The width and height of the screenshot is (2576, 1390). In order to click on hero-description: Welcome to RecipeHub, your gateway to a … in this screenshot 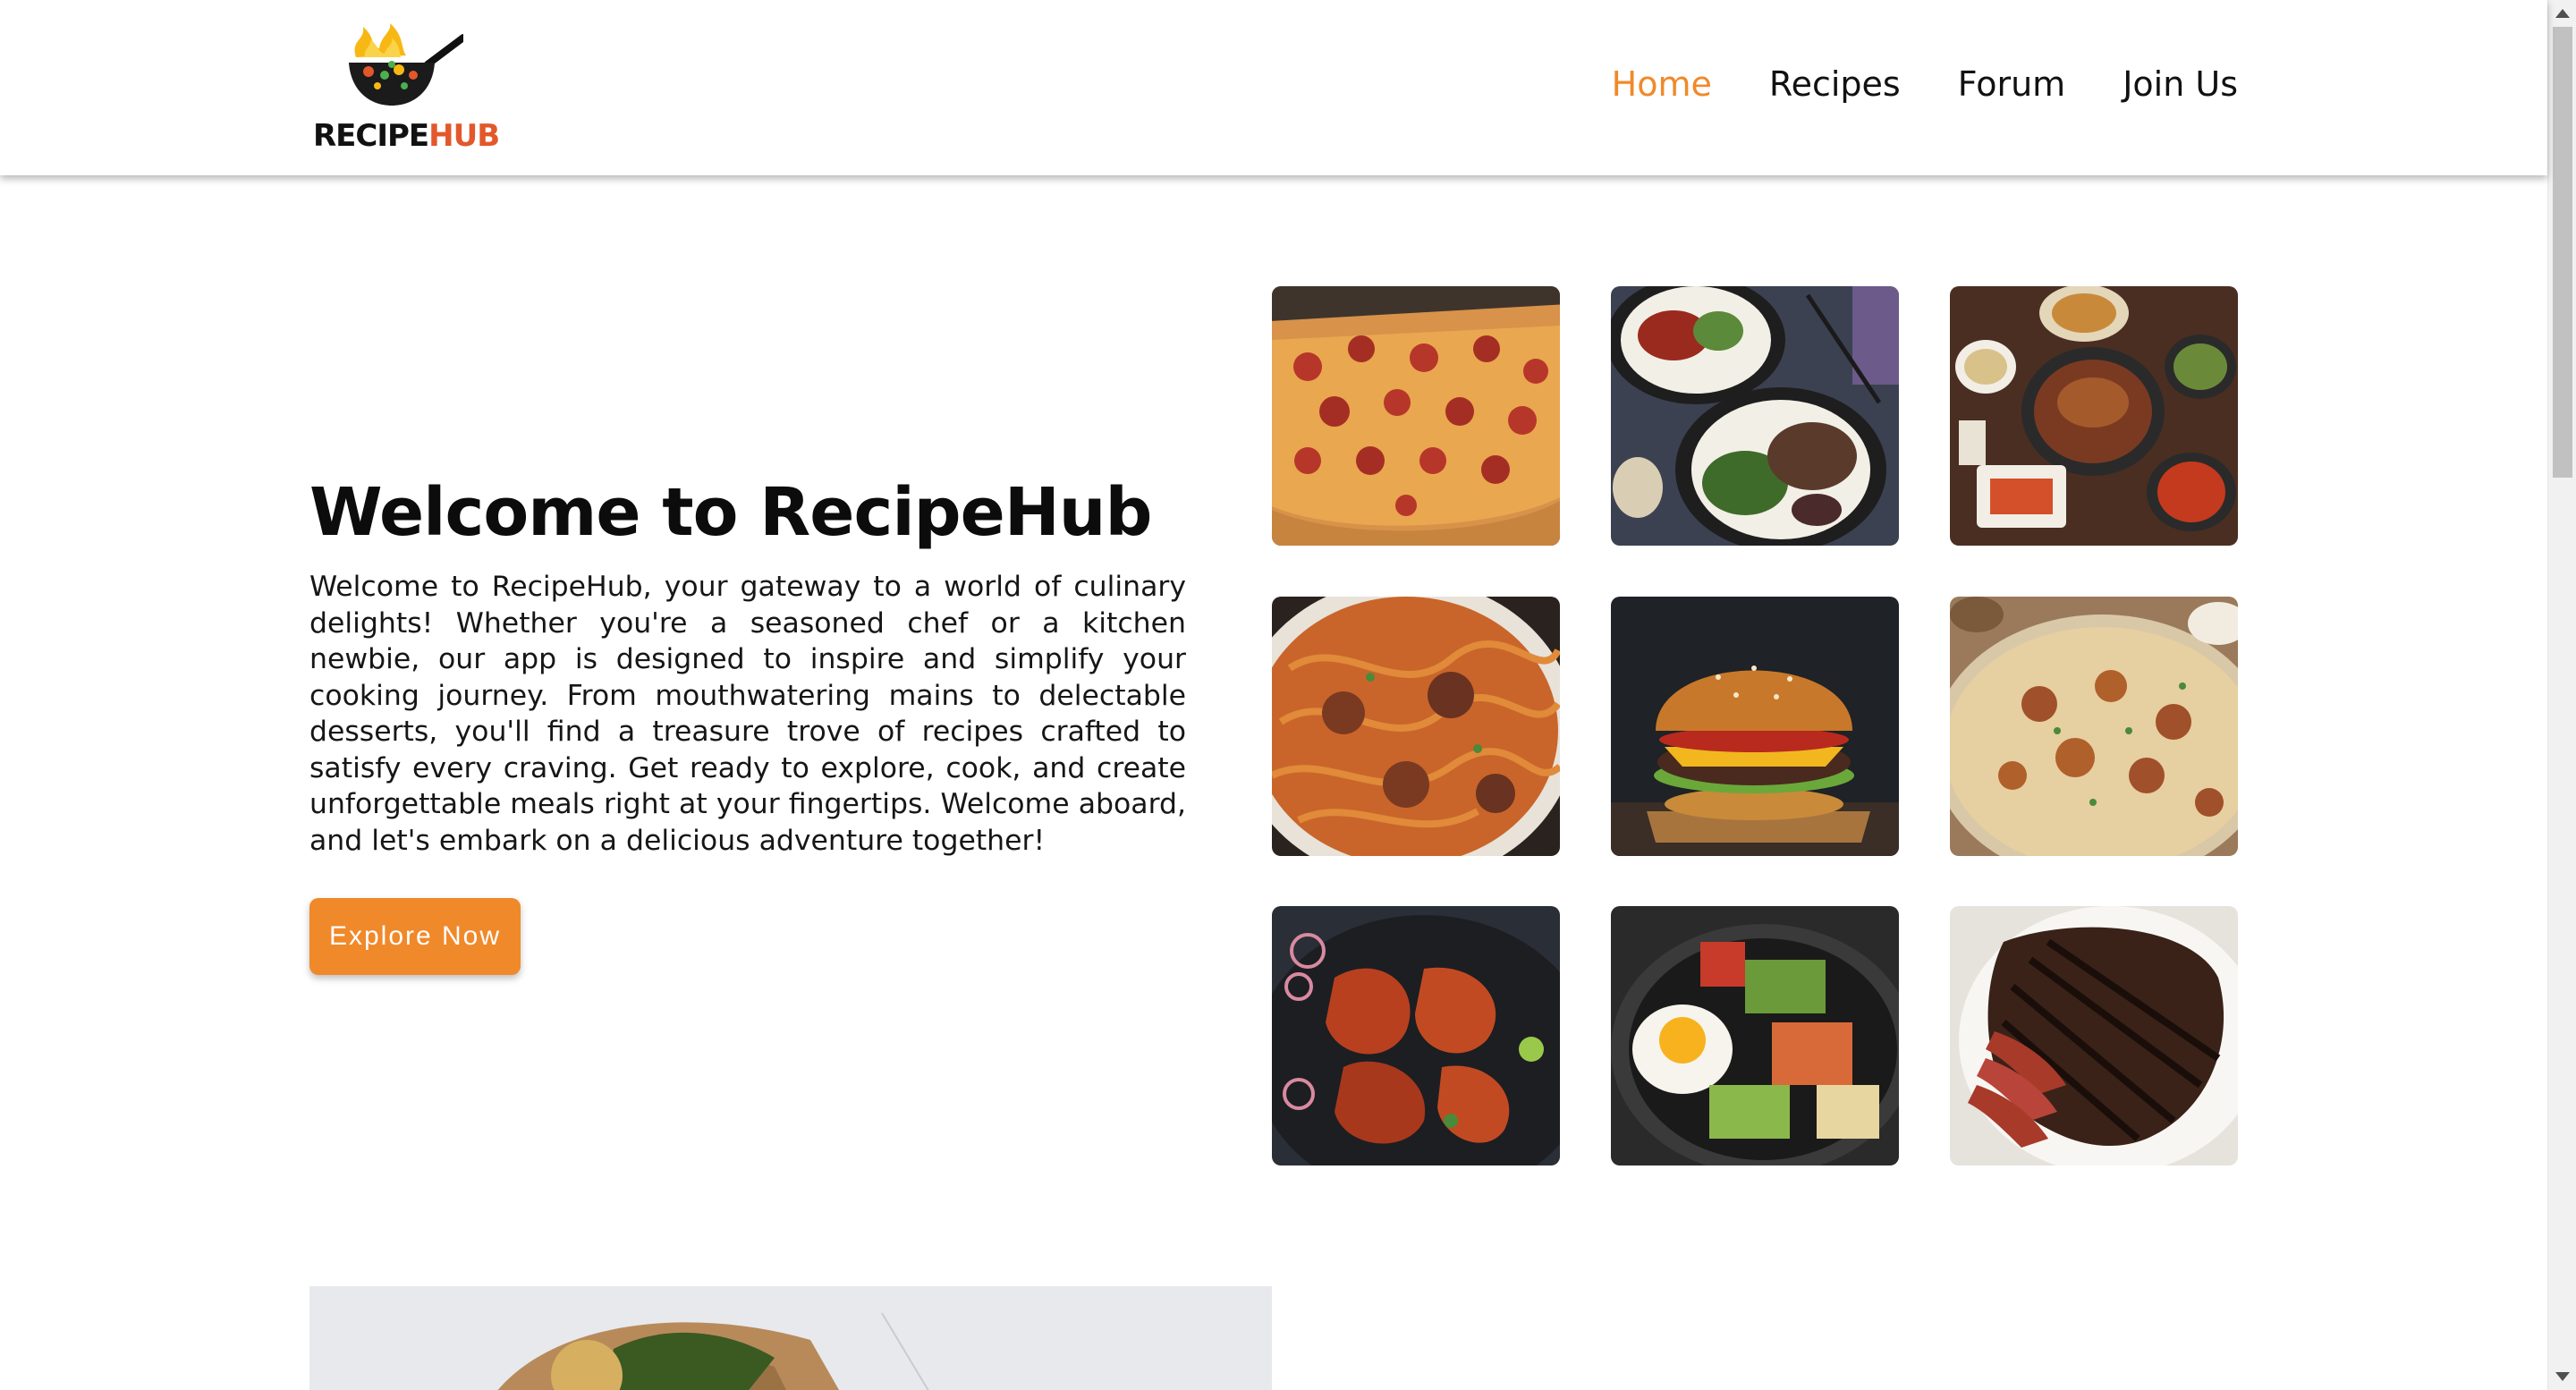, I will do `click(747, 714)`.